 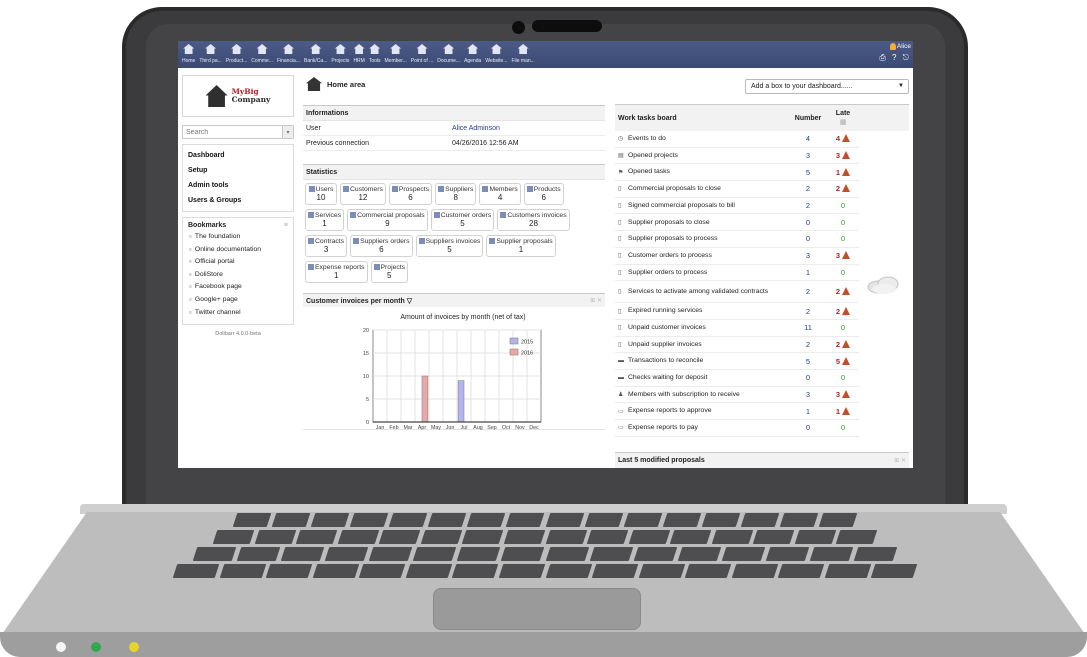 What do you see at coordinates (288, 132) in the screenshot?
I see `search-dropdown-button: ▾` at bounding box center [288, 132].